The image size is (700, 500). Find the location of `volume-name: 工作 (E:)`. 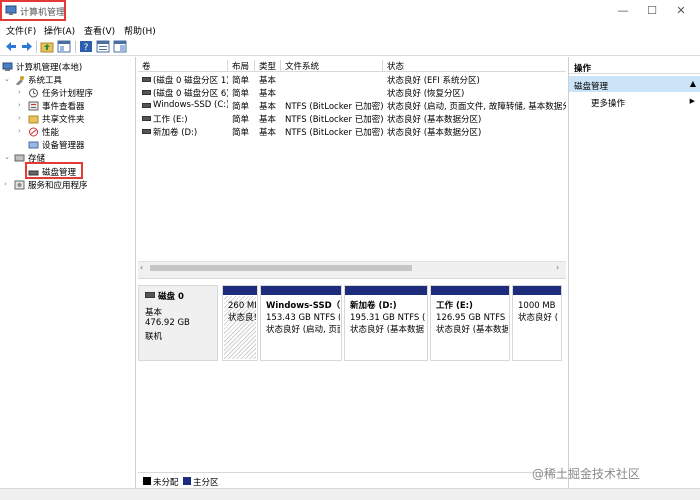

volume-name: 工作 (E:) is located at coordinates (170, 120).